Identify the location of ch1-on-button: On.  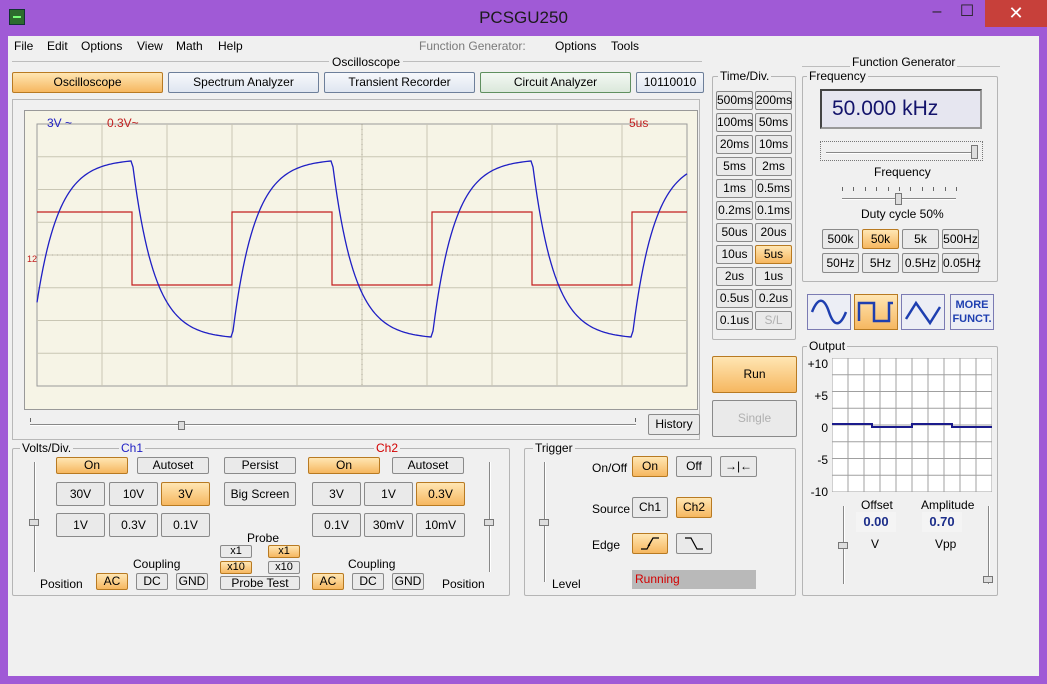
(92, 465).